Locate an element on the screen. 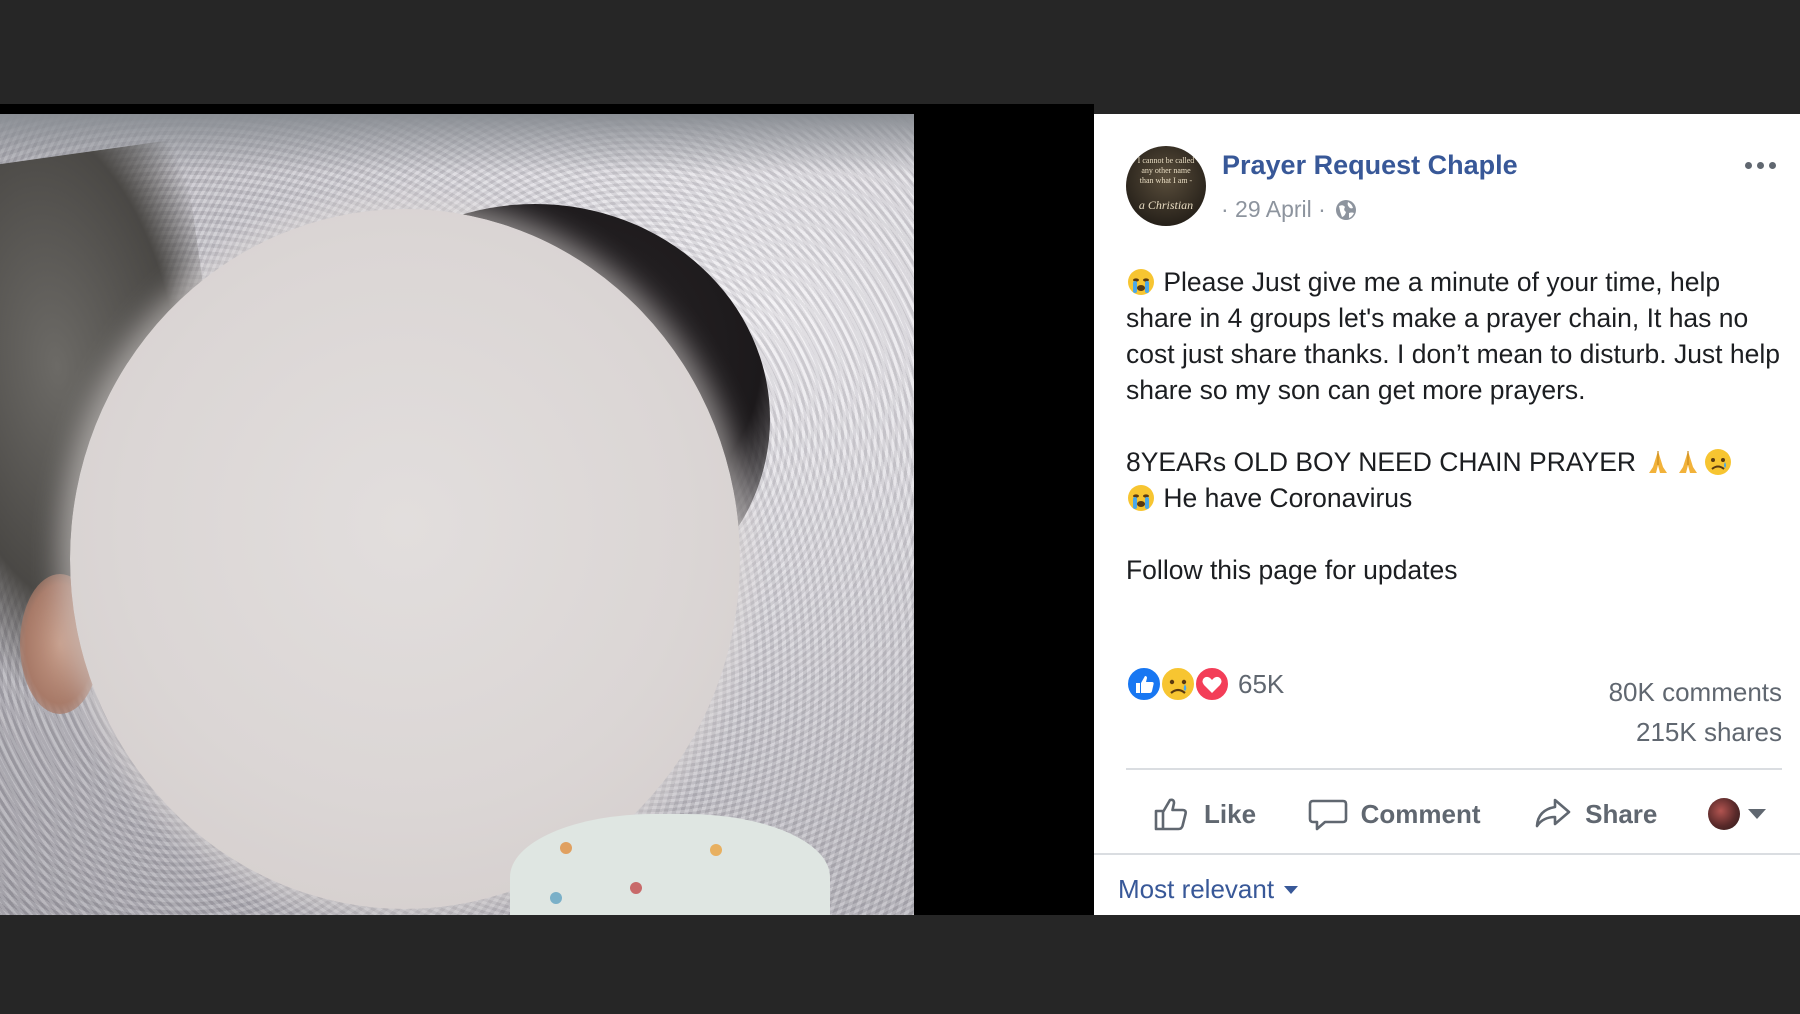  like-button: Like is located at coordinates (1203, 814).